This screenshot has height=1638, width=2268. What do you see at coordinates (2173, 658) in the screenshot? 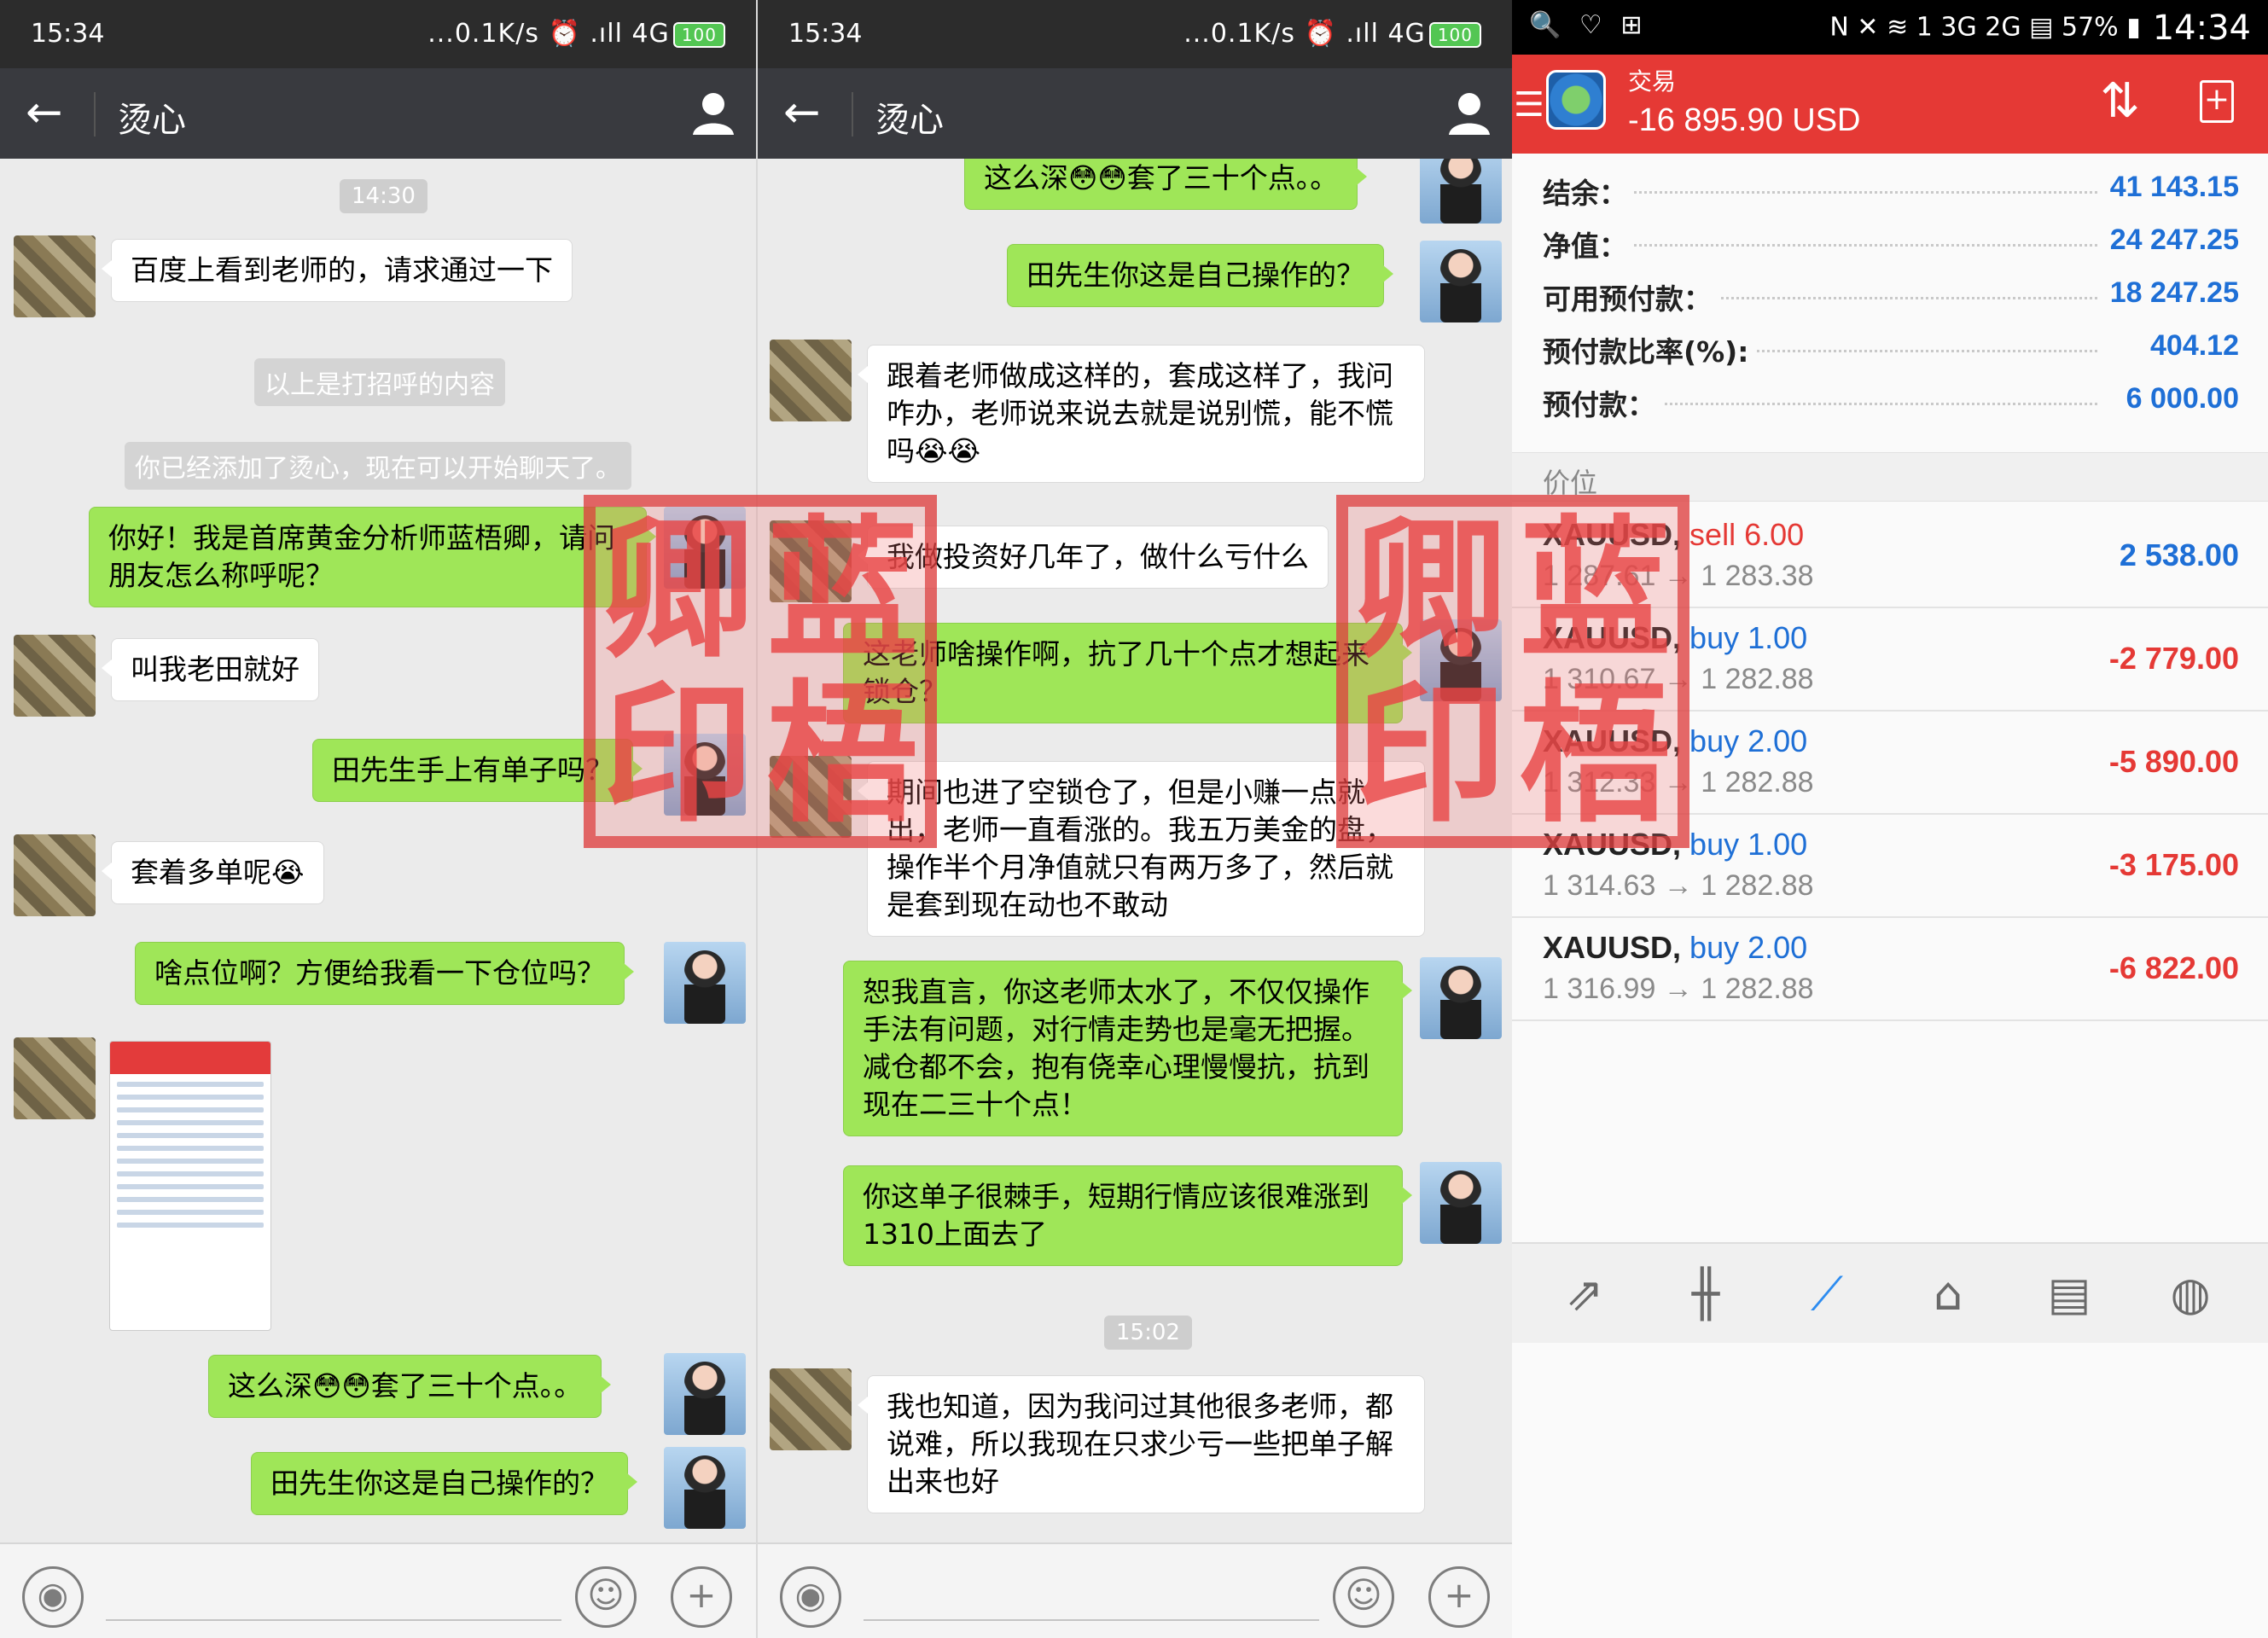
I see `position-profit: -2 779.00` at bounding box center [2173, 658].